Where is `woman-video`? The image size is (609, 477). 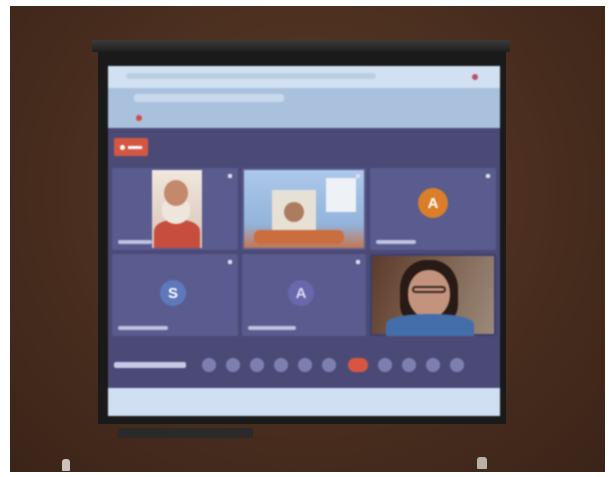
woman-video is located at coordinates (433, 296).